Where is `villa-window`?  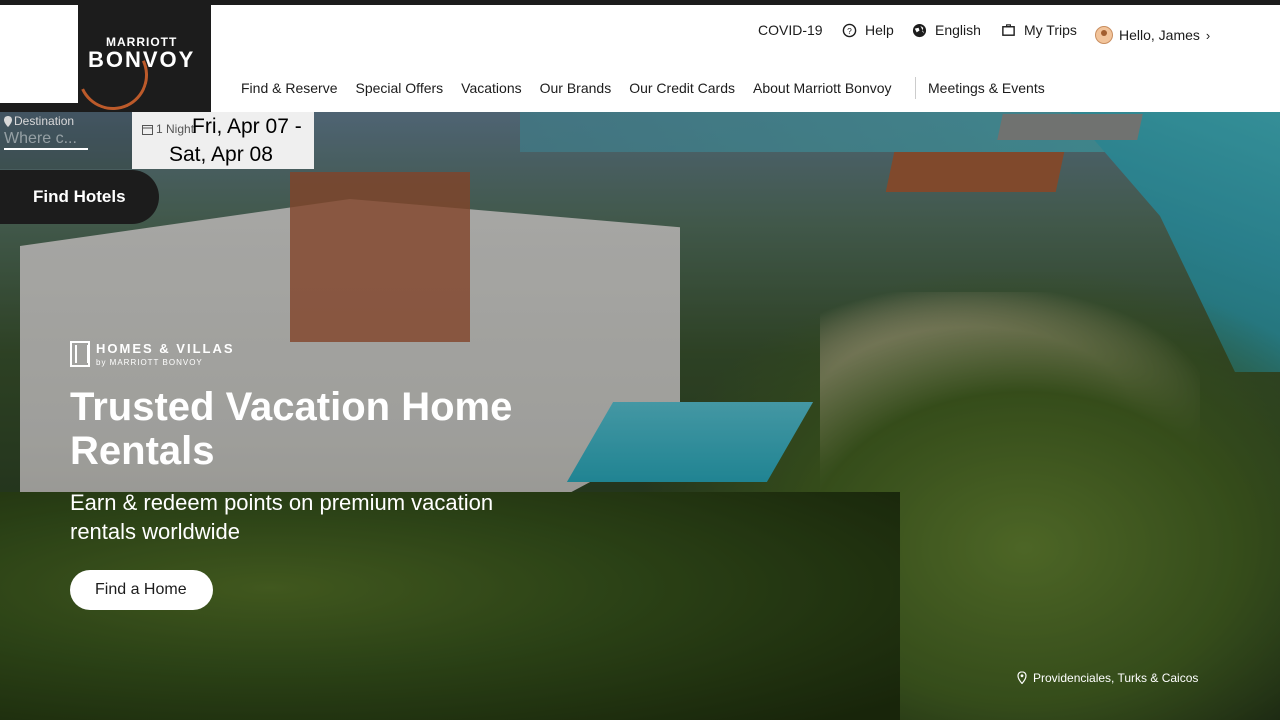
villa-window is located at coordinates (82, 283).